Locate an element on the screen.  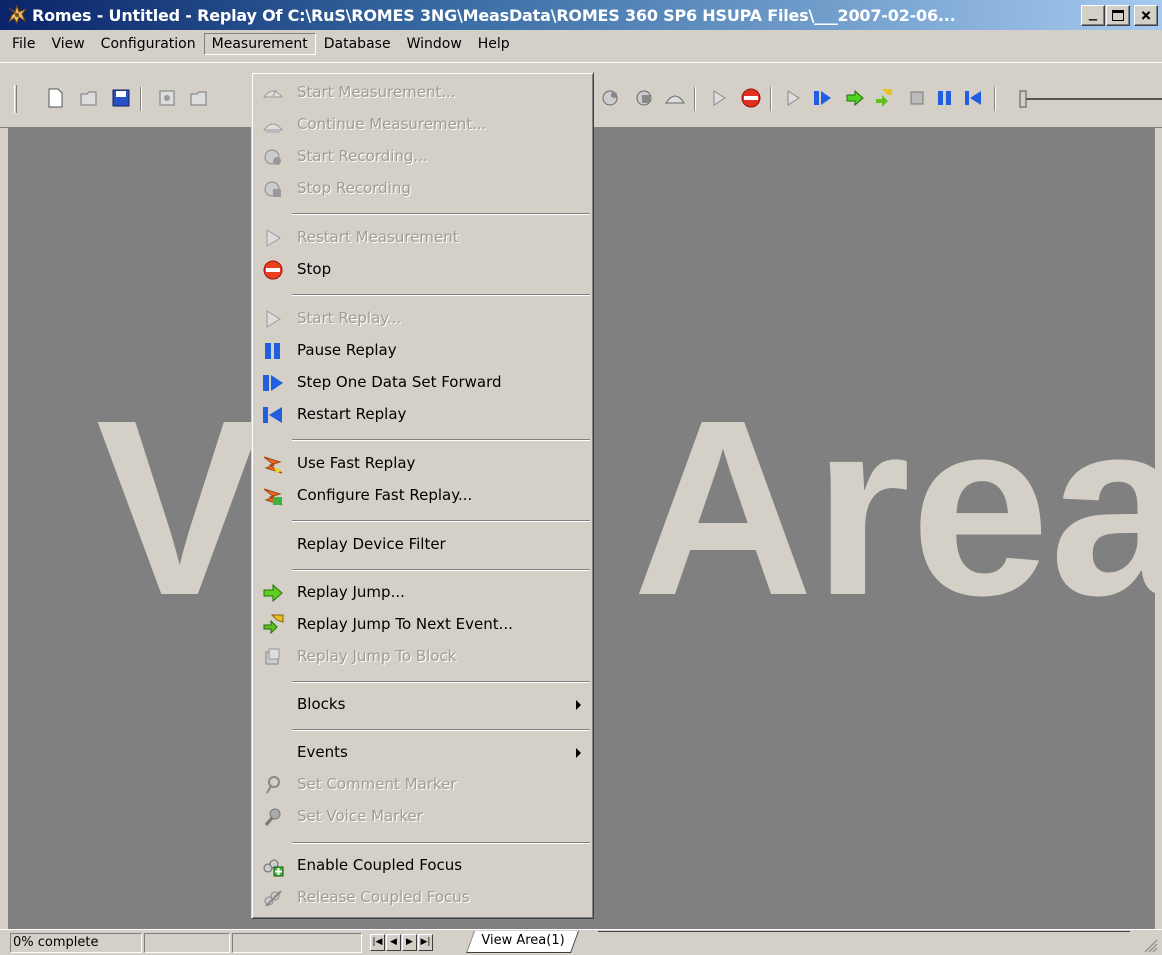
menu-configuration: Configuration is located at coordinates (148, 44).